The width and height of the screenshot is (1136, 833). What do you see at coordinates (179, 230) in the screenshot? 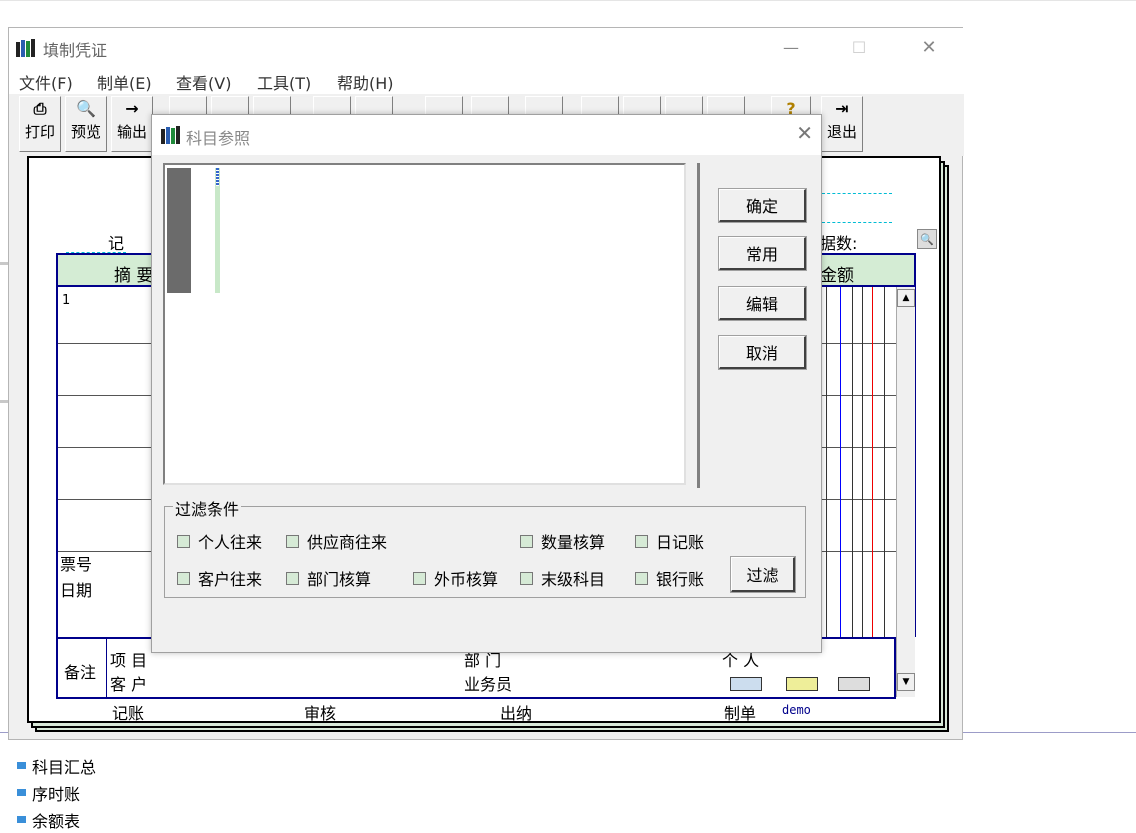
I see `list-selection-block` at bounding box center [179, 230].